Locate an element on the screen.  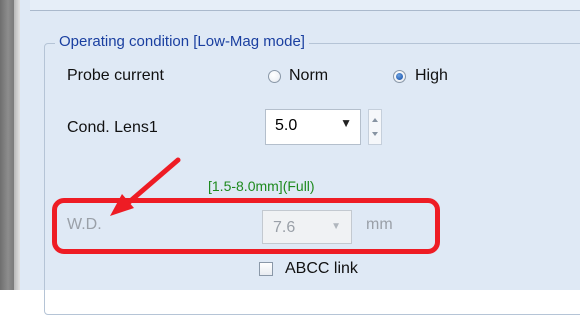
cond-lens-spinner is located at coordinates (375, 127).